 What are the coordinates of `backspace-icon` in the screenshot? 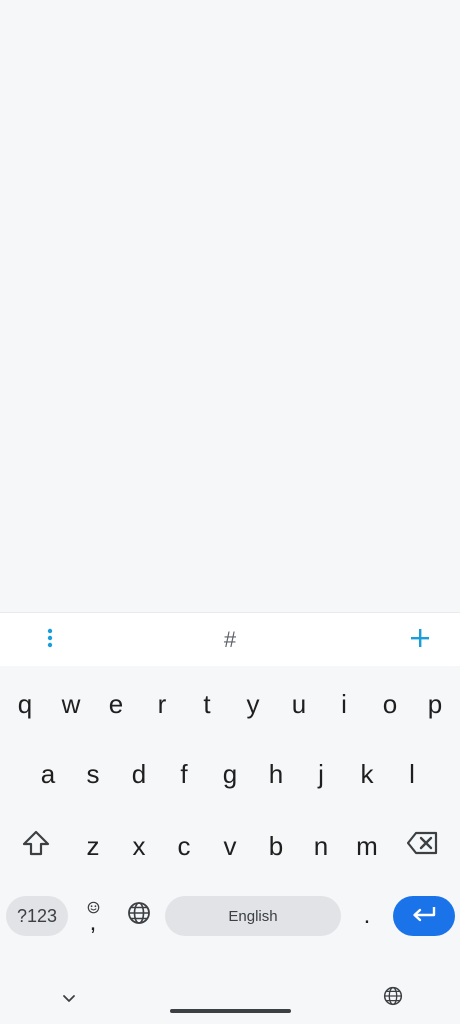 It's located at (422, 846).